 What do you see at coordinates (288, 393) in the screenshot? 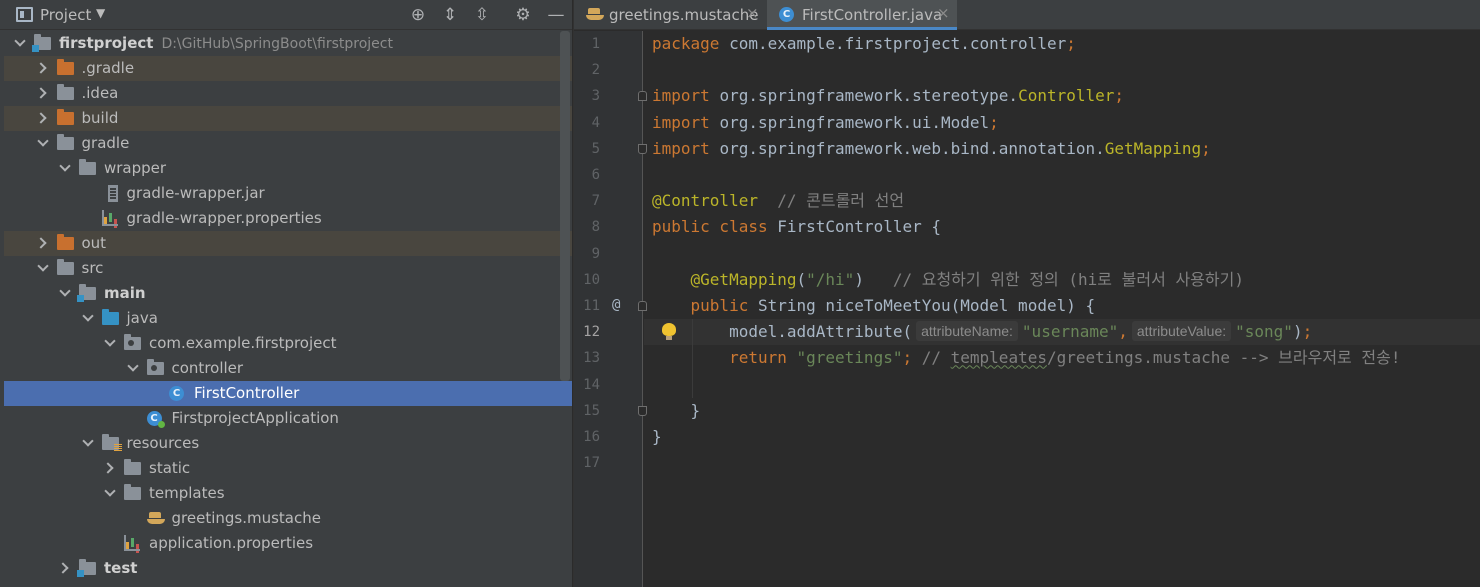
I see `tree-item-firstcontroller: C FirstController` at bounding box center [288, 393].